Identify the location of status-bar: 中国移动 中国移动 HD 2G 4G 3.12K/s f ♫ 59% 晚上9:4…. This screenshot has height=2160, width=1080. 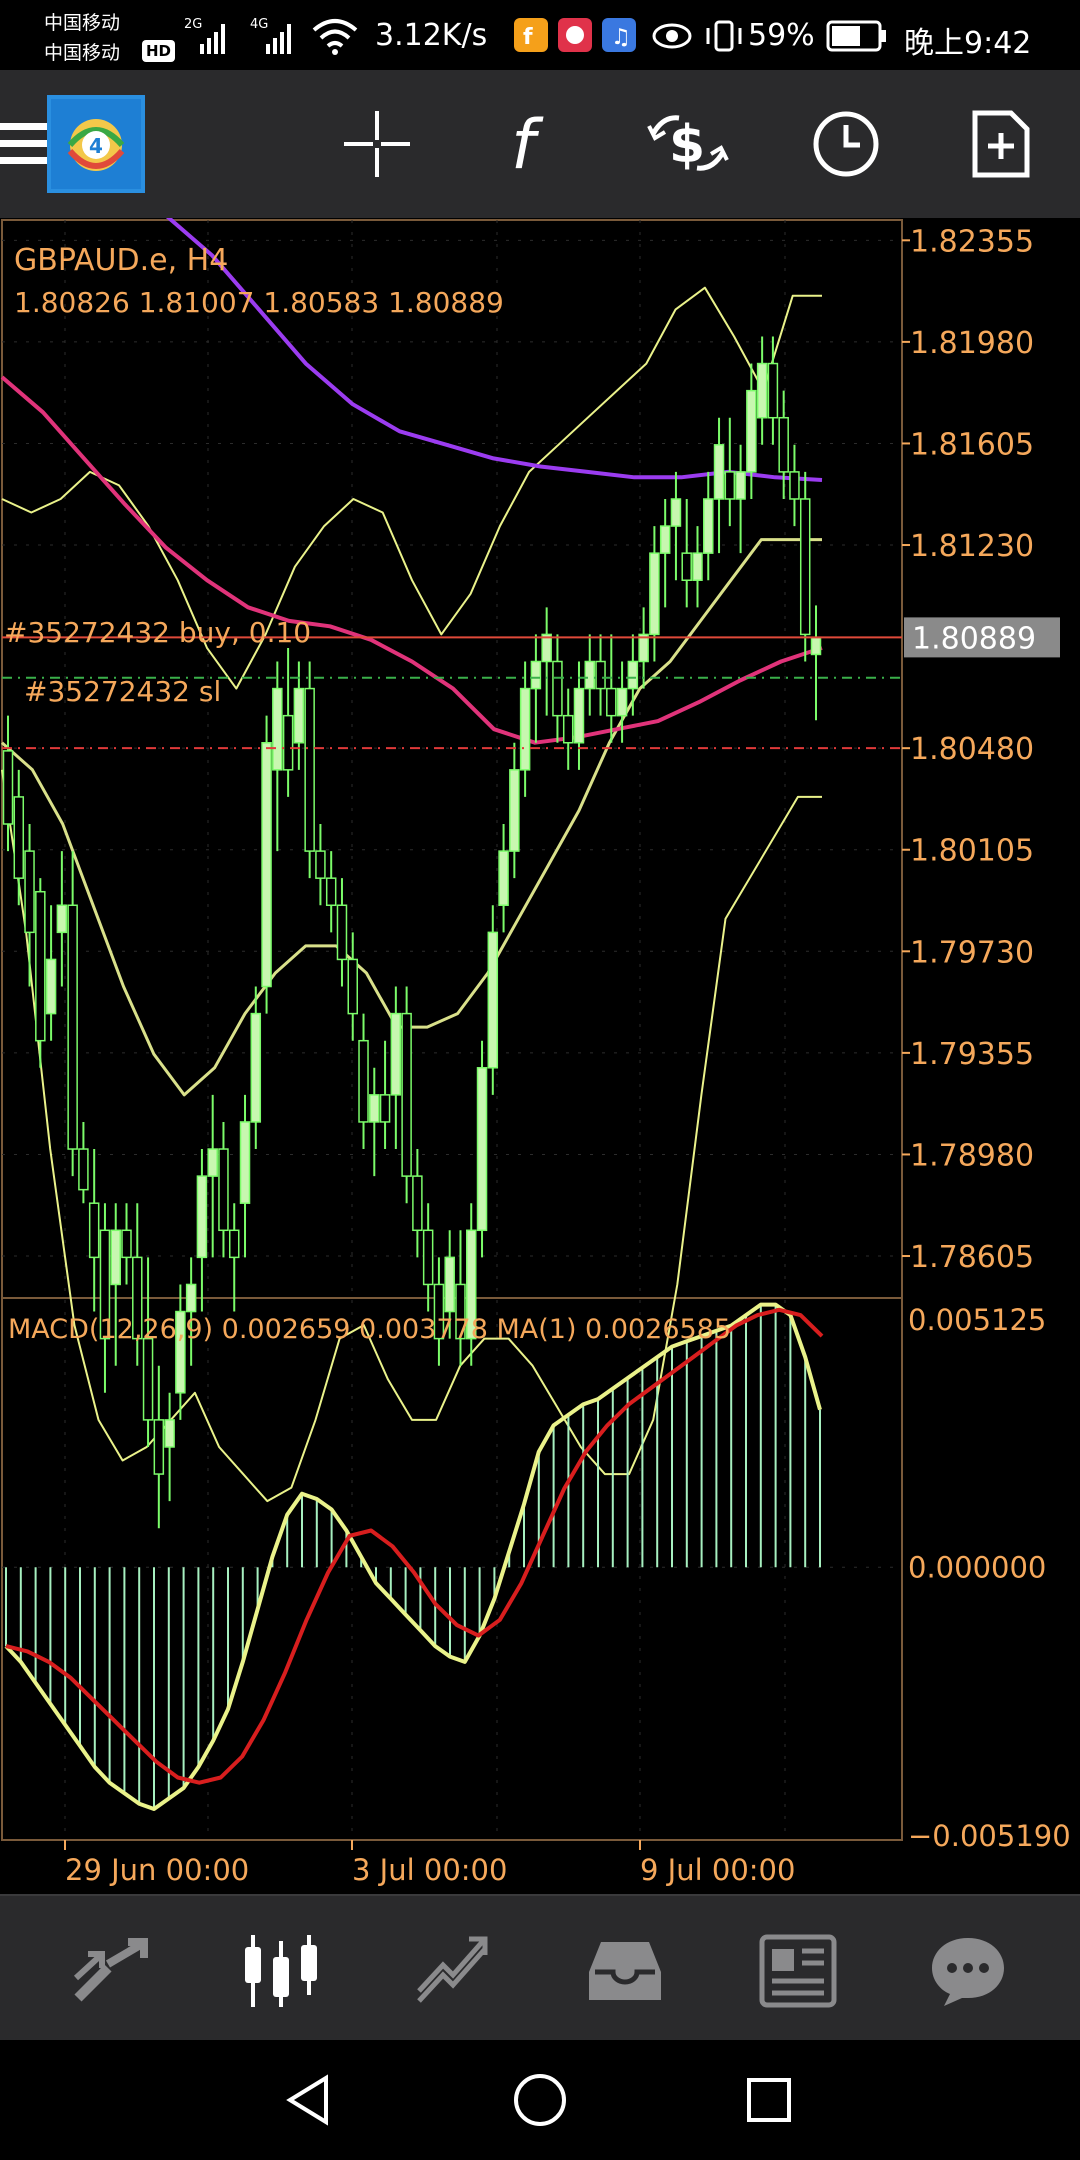
(540, 35).